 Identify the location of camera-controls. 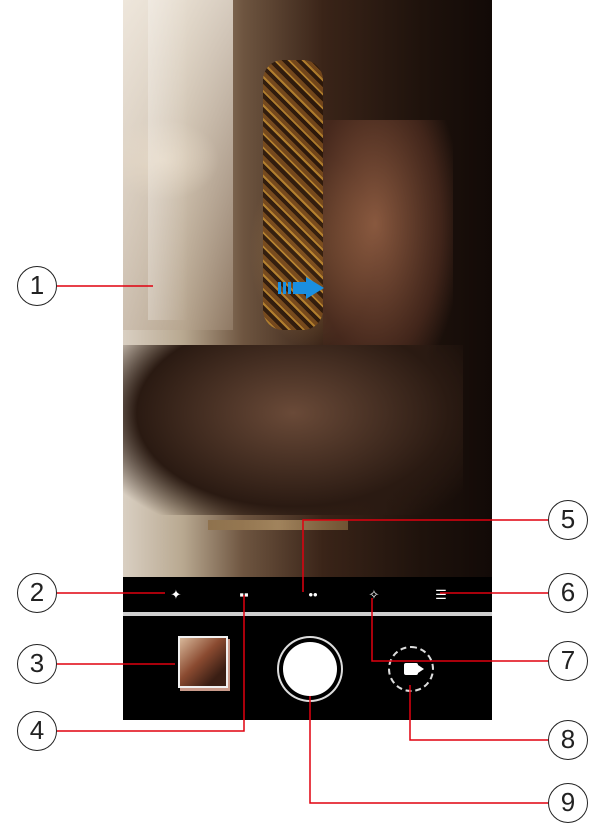
(307, 668).